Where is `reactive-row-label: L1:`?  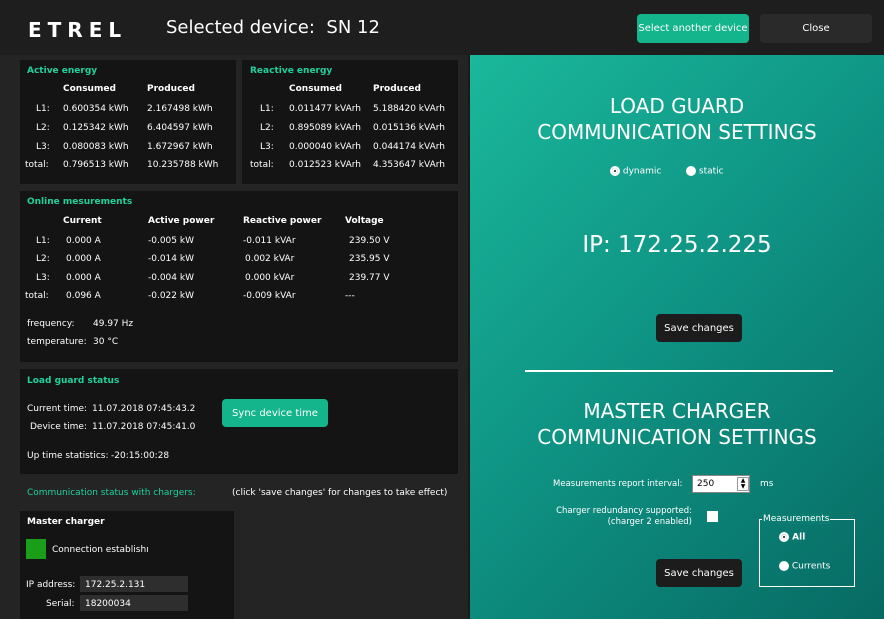 reactive-row-label: L1: is located at coordinates (267, 109).